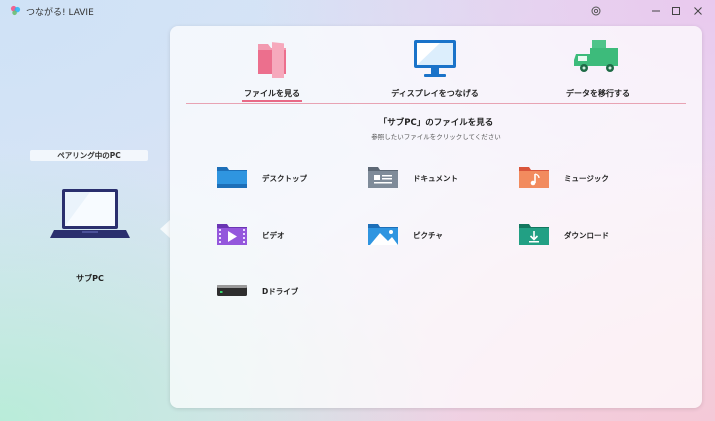 The height and width of the screenshot is (421, 715). I want to click on tab-label: ファイルを見る, so click(272, 93).